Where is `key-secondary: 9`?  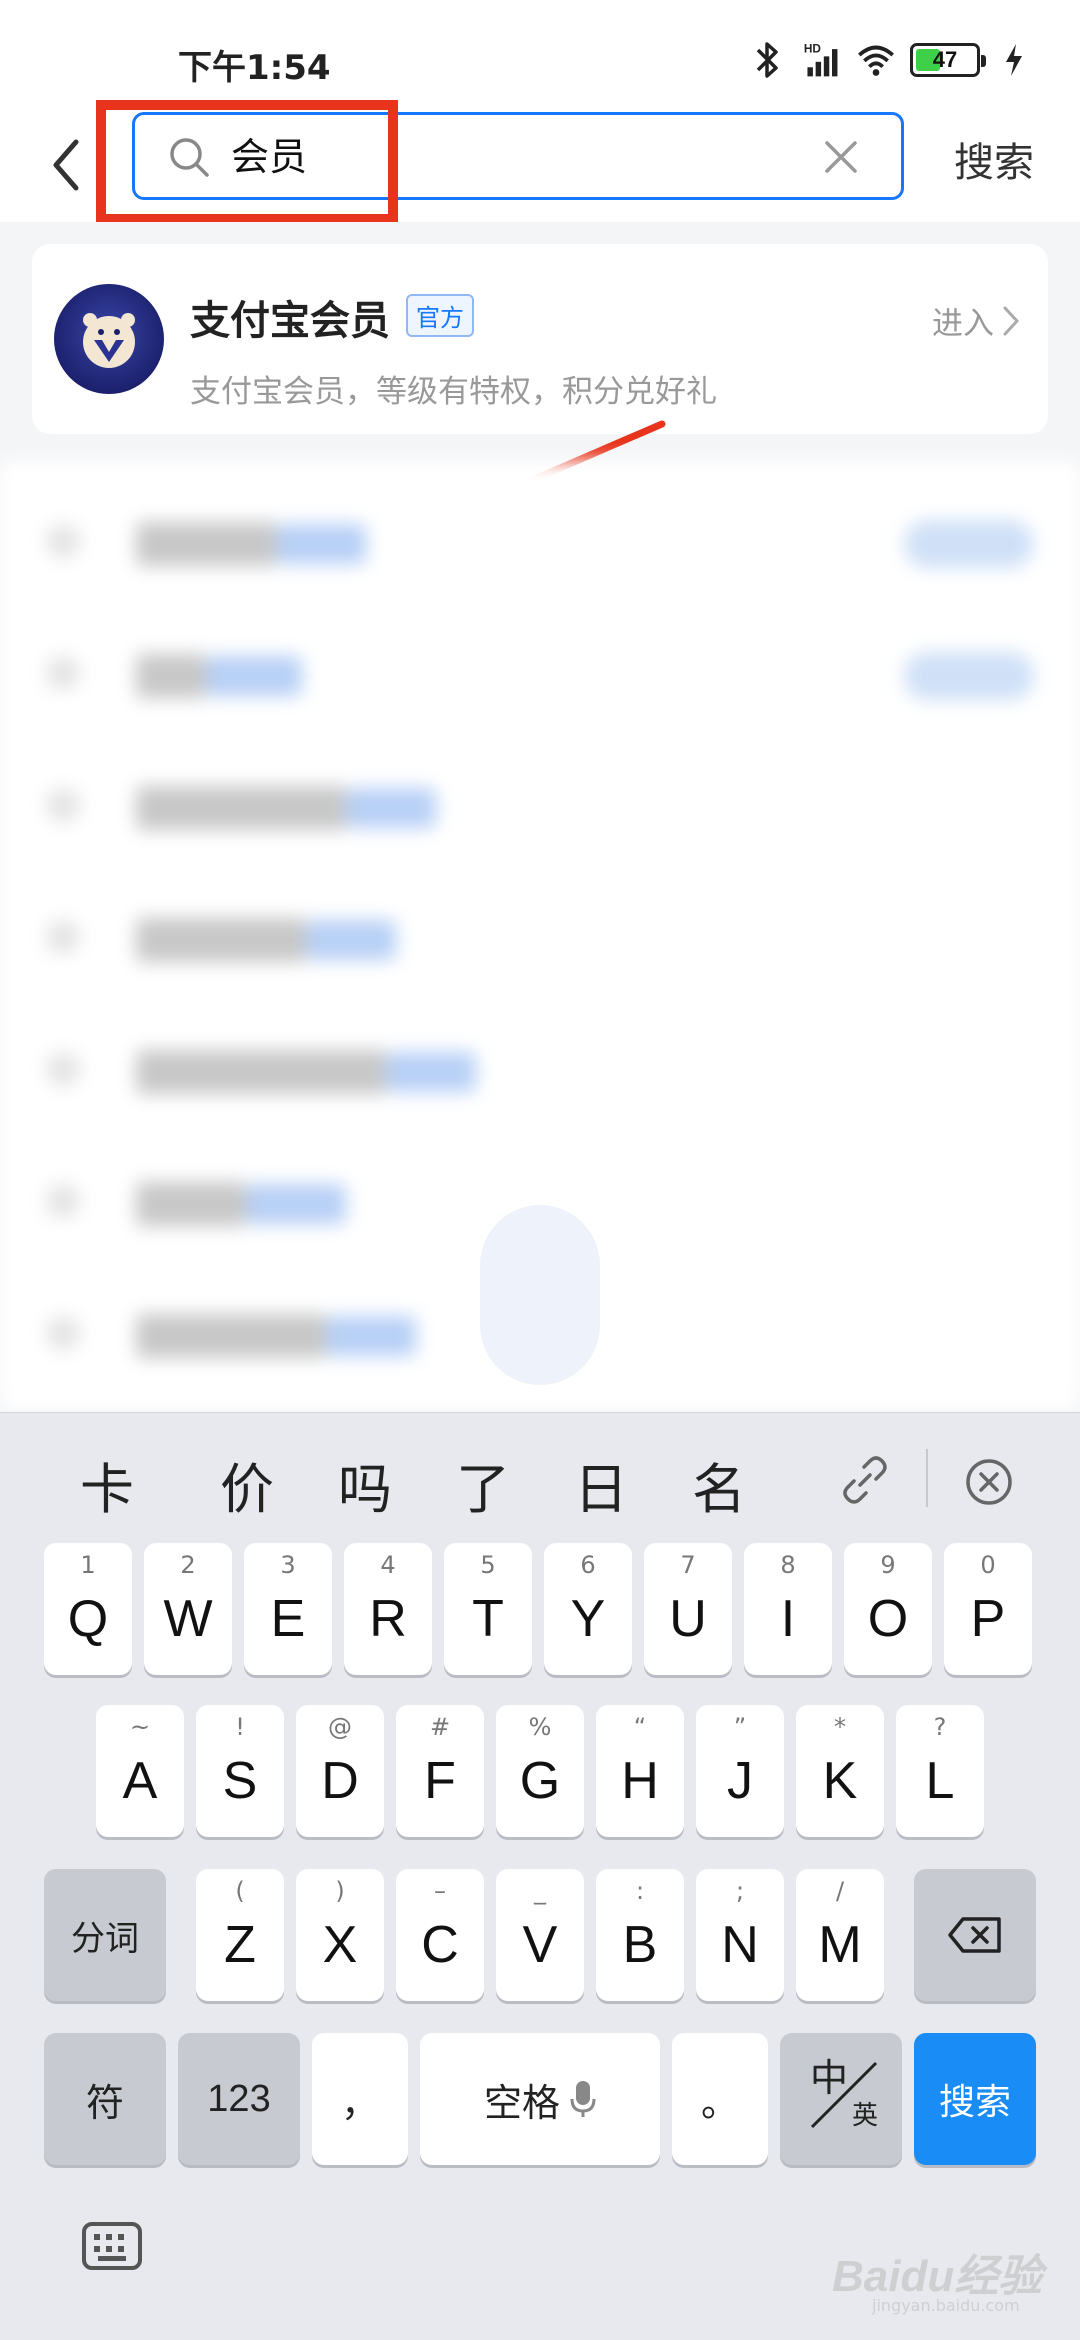 key-secondary: 9 is located at coordinates (888, 1565).